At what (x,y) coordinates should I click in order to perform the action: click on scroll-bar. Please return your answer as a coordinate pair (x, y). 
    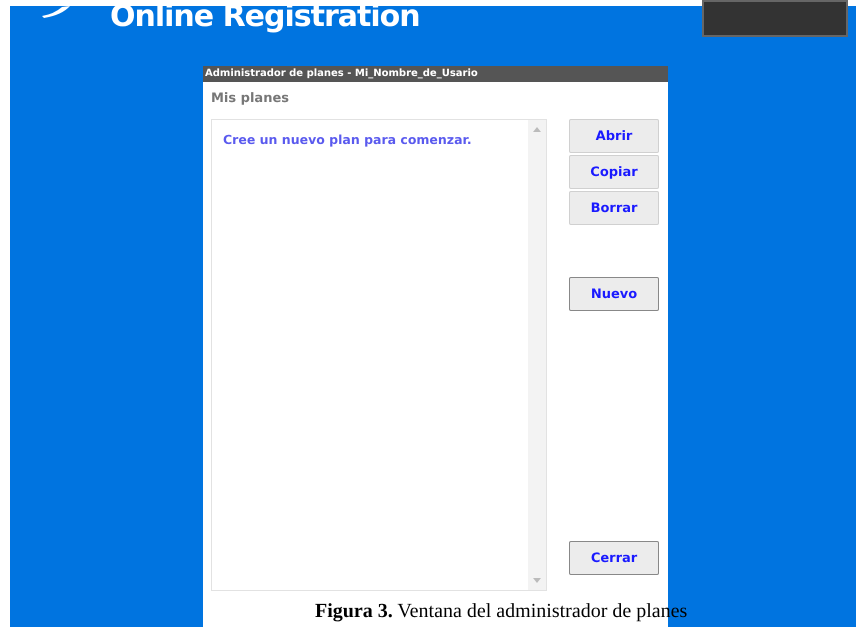
    Looking at the image, I should click on (537, 355).